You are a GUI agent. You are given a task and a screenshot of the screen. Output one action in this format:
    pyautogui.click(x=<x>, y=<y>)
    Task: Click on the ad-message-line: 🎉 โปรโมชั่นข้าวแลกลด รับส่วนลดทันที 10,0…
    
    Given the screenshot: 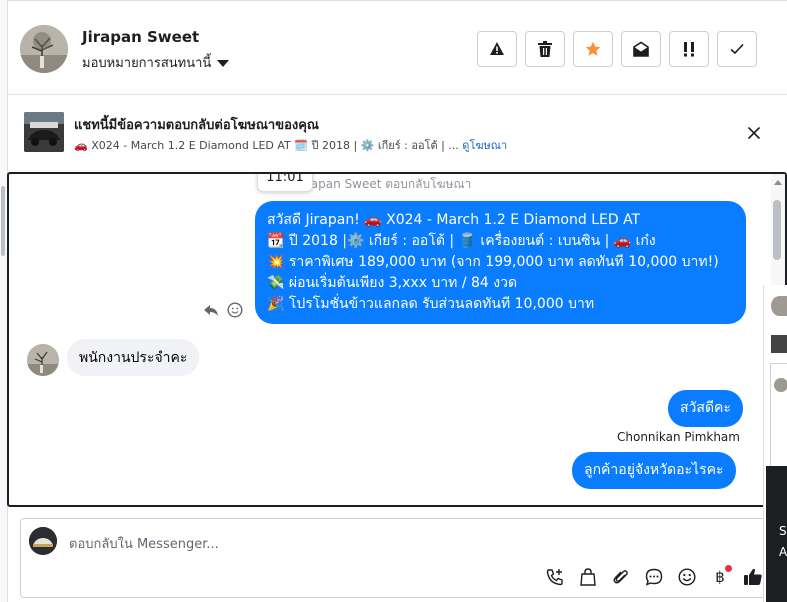 What is the action you would take?
    pyautogui.click(x=431, y=304)
    